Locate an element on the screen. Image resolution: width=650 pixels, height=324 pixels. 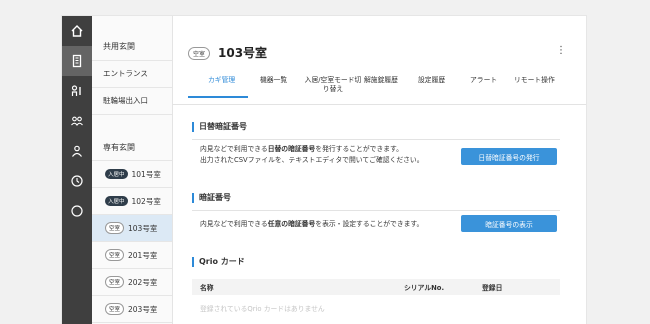
tab-key-management: カギ管理 is located at coordinates (221, 80).